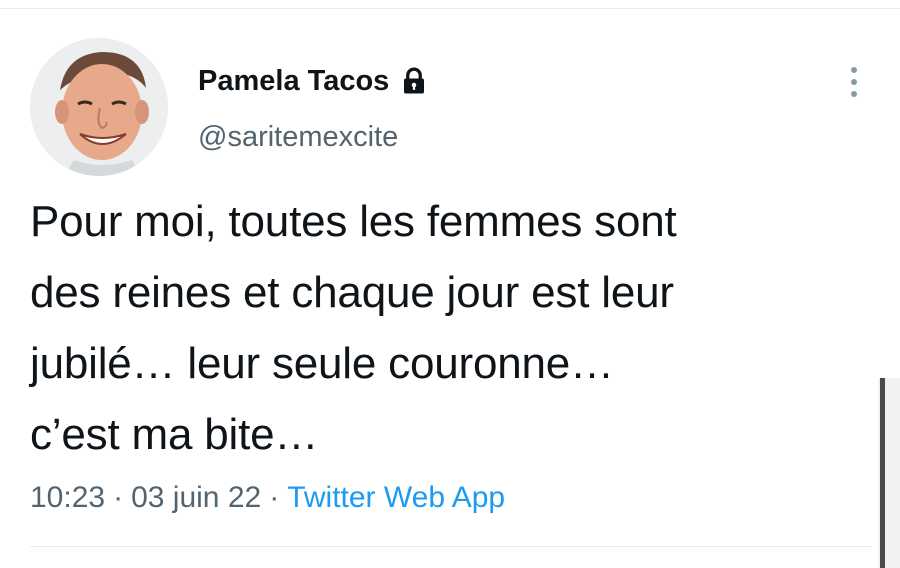 Image resolution: width=900 pixels, height=568 pixels. I want to click on author-name-row: Pamela Tacos, so click(313, 81).